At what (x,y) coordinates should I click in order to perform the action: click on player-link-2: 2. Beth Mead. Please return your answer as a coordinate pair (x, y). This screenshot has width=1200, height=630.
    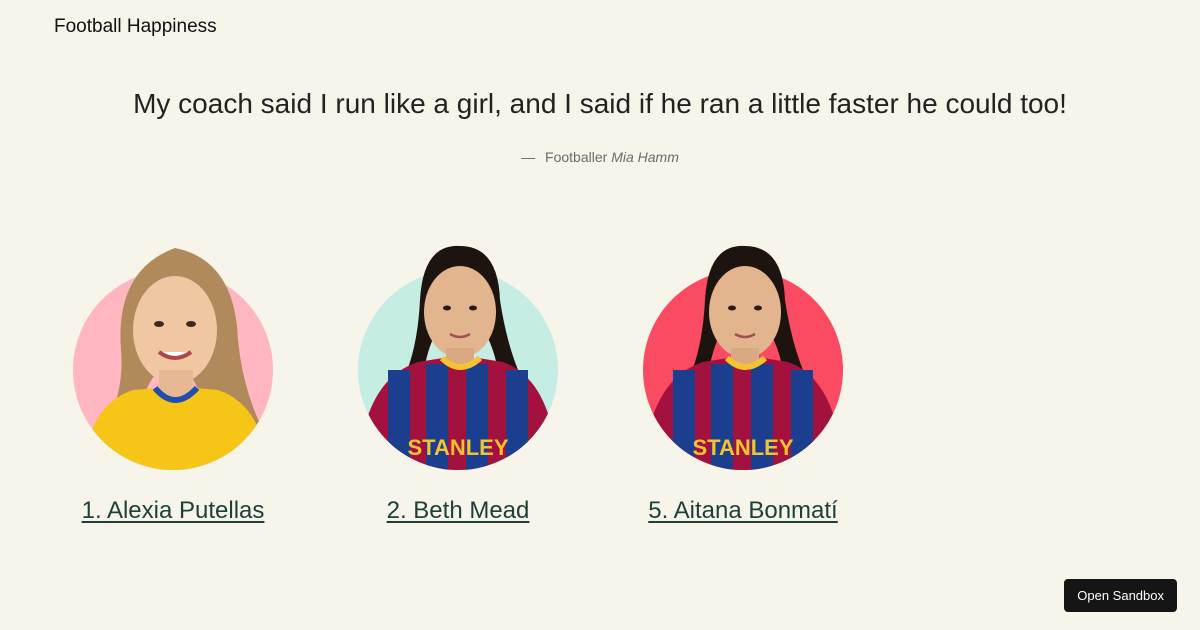
    Looking at the image, I should click on (458, 511).